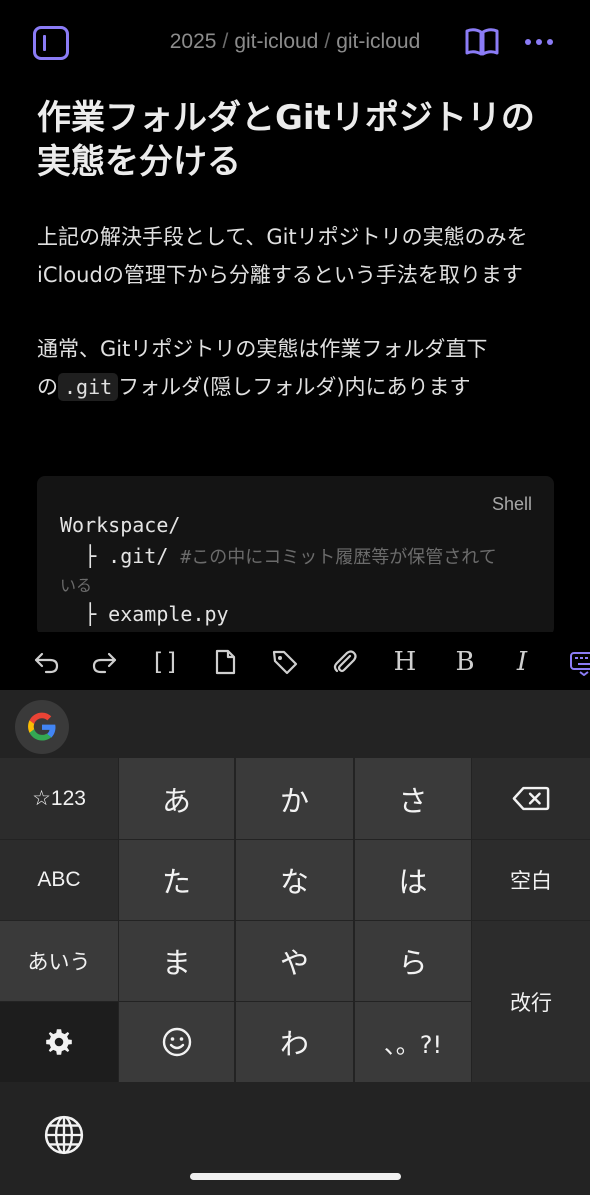 This screenshot has width=590, height=1195. Describe the element at coordinates (76, 585) in the screenshot. I see `code-line-wrap: いる` at that location.